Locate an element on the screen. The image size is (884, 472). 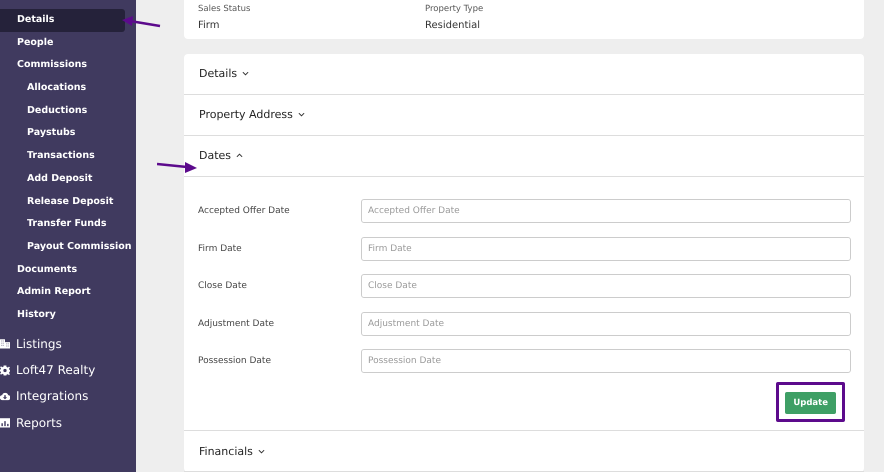
nav-item: Documents is located at coordinates (62, 270).